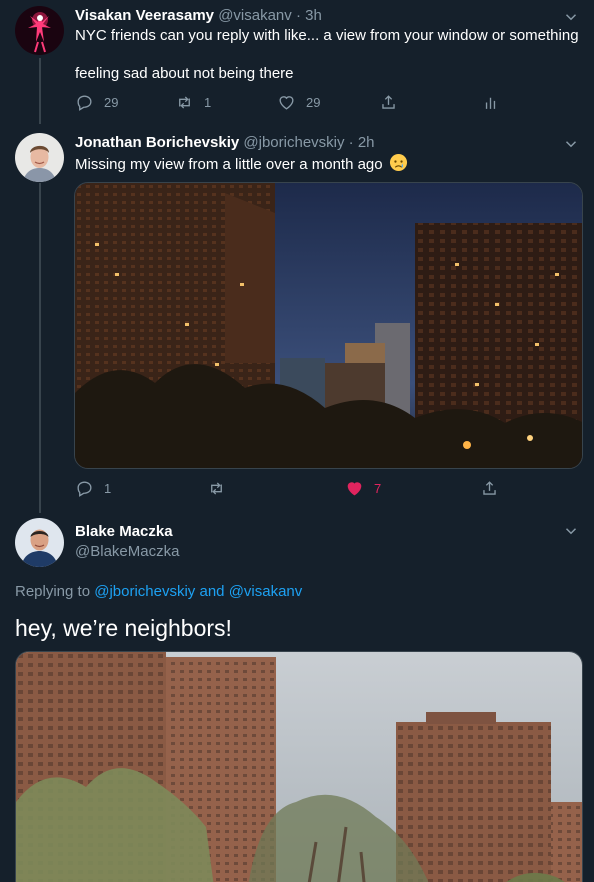 This screenshot has width=594, height=882. I want to click on reply-count: 1, so click(108, 488).